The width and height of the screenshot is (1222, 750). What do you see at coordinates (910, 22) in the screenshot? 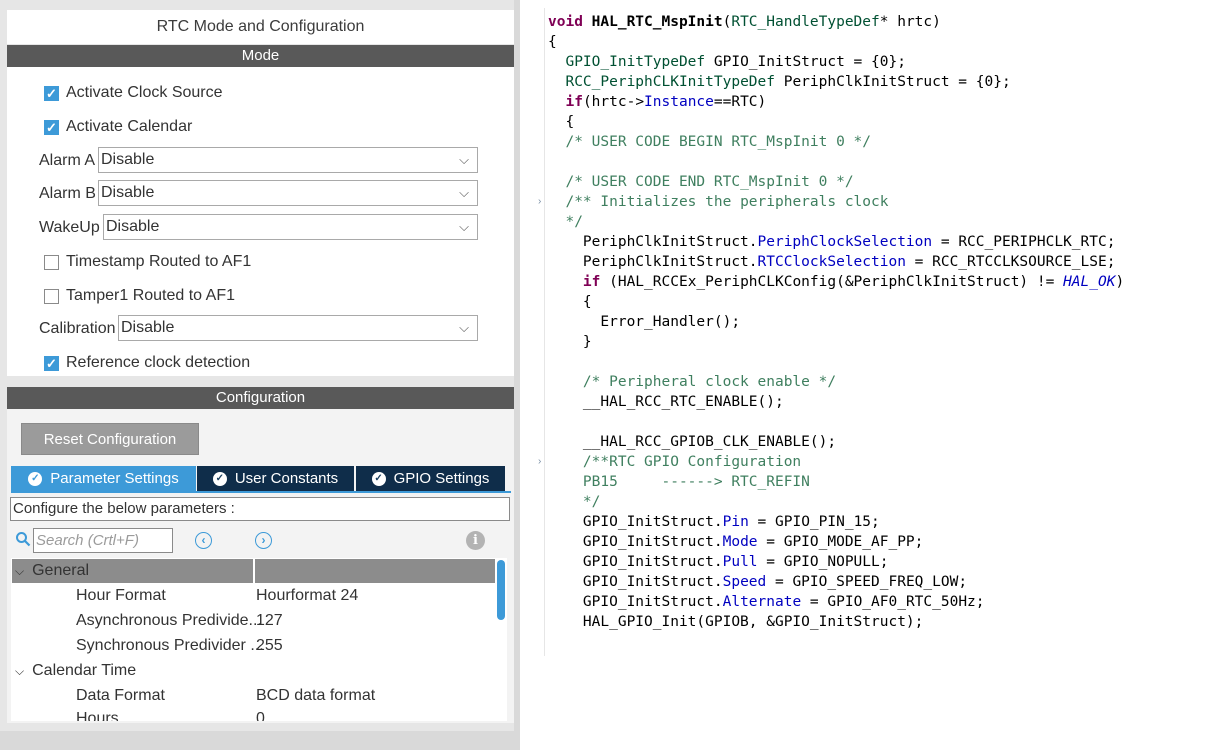
I see `code-token: * hrtc)` at bounding box center [910, 22].